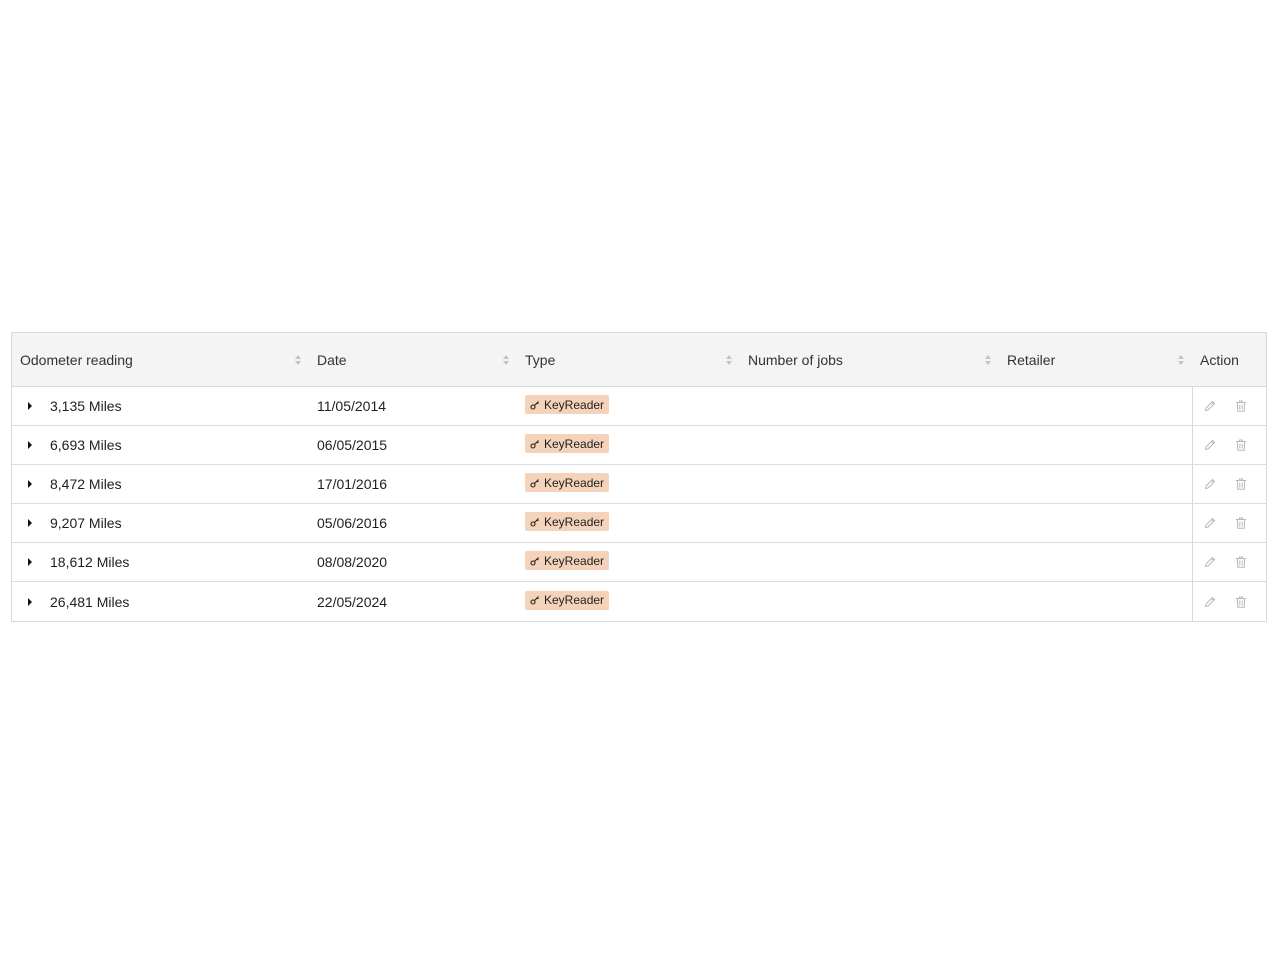  What do you see at coordinates (413, 484) in the screenshot?
I see `date-cell: 17/01/2016` at bounding box center [413, 484].